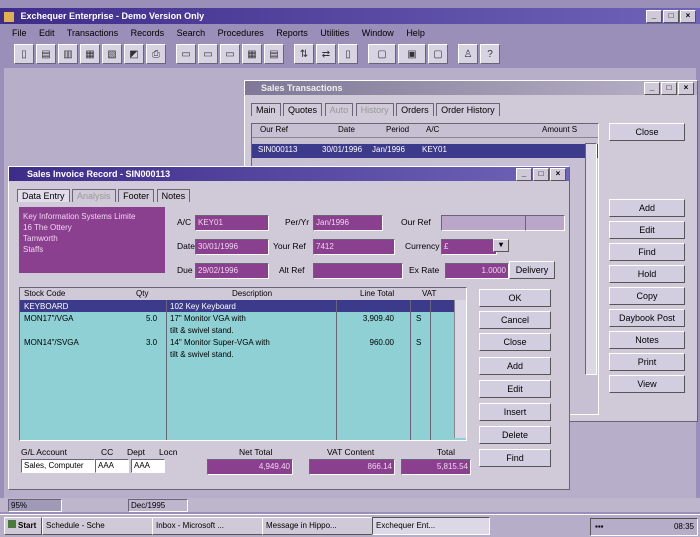 This screenshot has height=537, width=700. I want to click on tab-quotes: Quotes, so click(303, 109).